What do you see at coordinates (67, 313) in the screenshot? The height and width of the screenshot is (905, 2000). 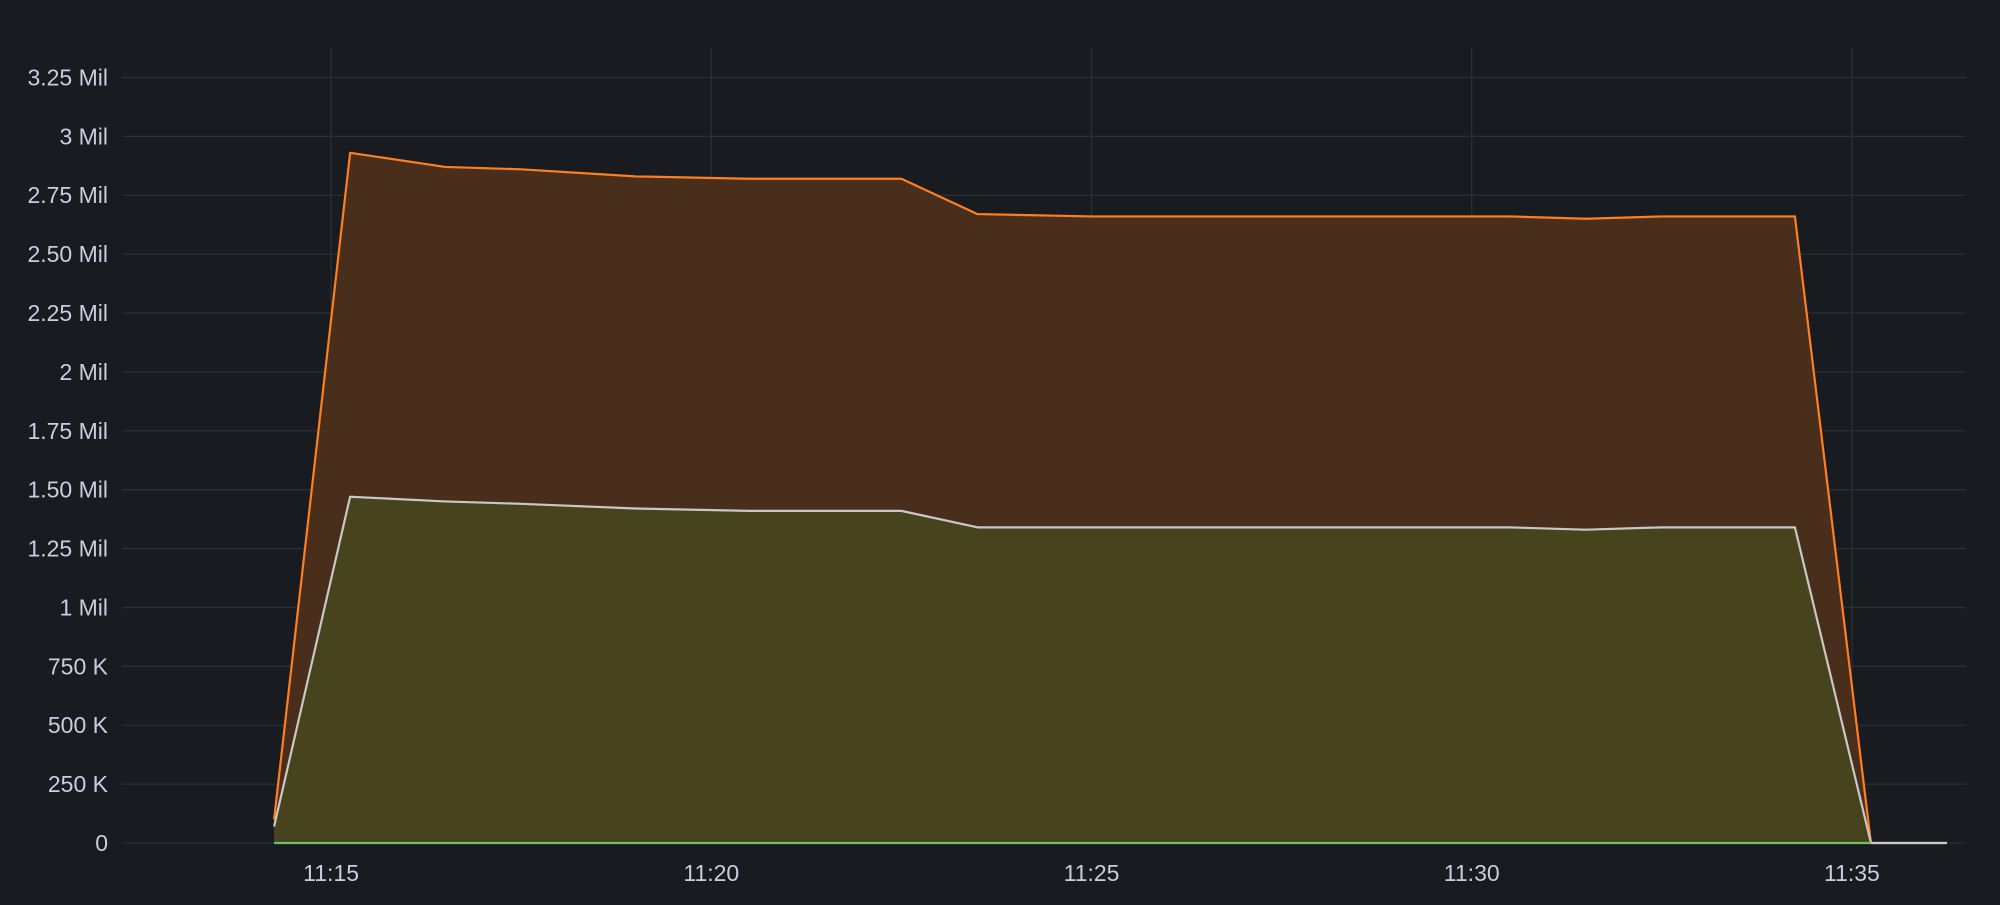 I see `y-tick-label: 2.25 Mil` at bounding box center [67, 313].